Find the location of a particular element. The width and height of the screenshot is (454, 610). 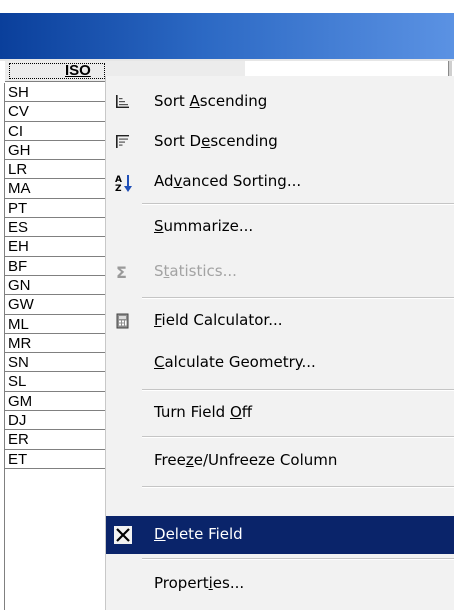

iso-cell: ER is located at coordinates (18, 440).